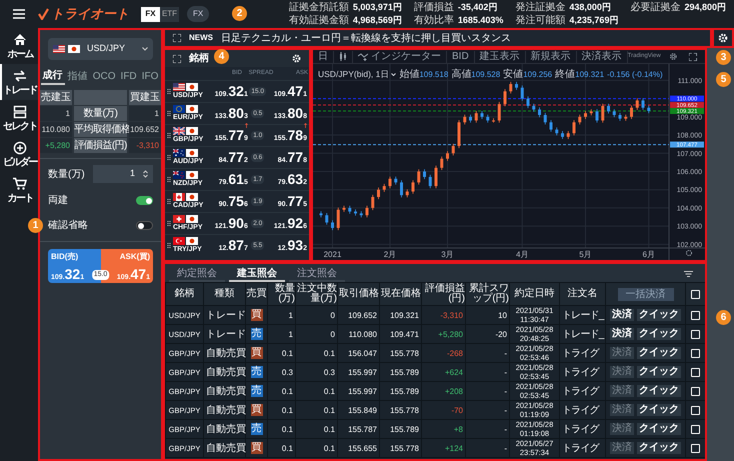  I want to click on order-type-tab: IFO, so click(150, 76).